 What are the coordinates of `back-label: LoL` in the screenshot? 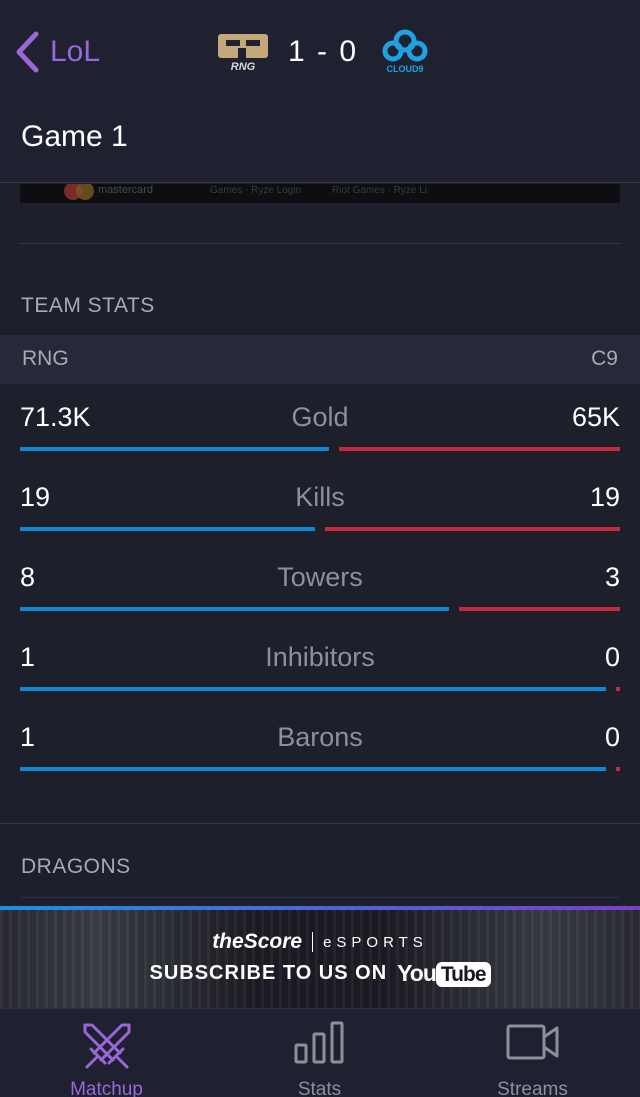 It's located at (75, 51).